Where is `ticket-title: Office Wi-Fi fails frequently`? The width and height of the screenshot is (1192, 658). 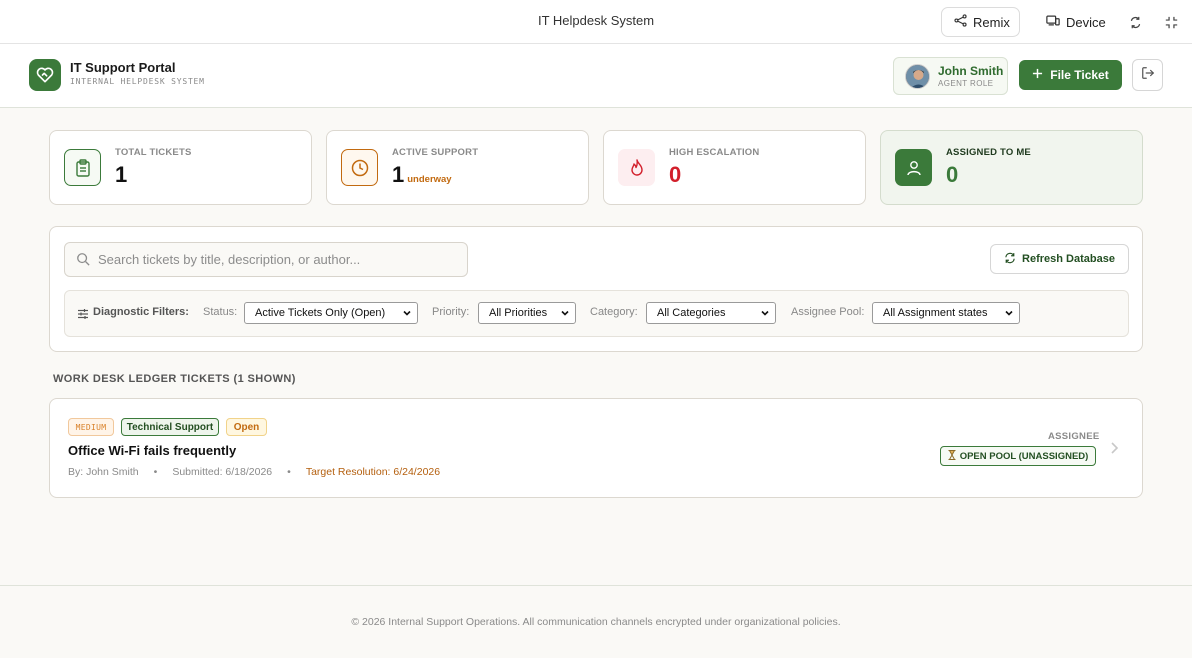 ticket-title: Office Wi-Fi fails frequently is located at coordinates (152, 450).